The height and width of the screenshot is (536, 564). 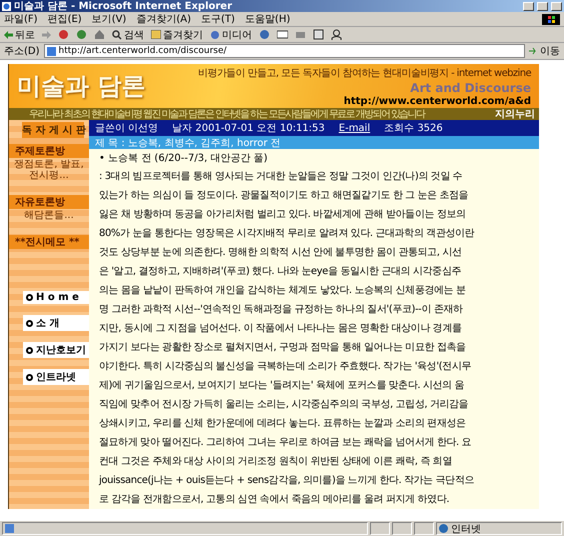 What do you see at coordinates (117, 35) in the screenshot?
I see `search-icon` at bounding box center [117, 35].